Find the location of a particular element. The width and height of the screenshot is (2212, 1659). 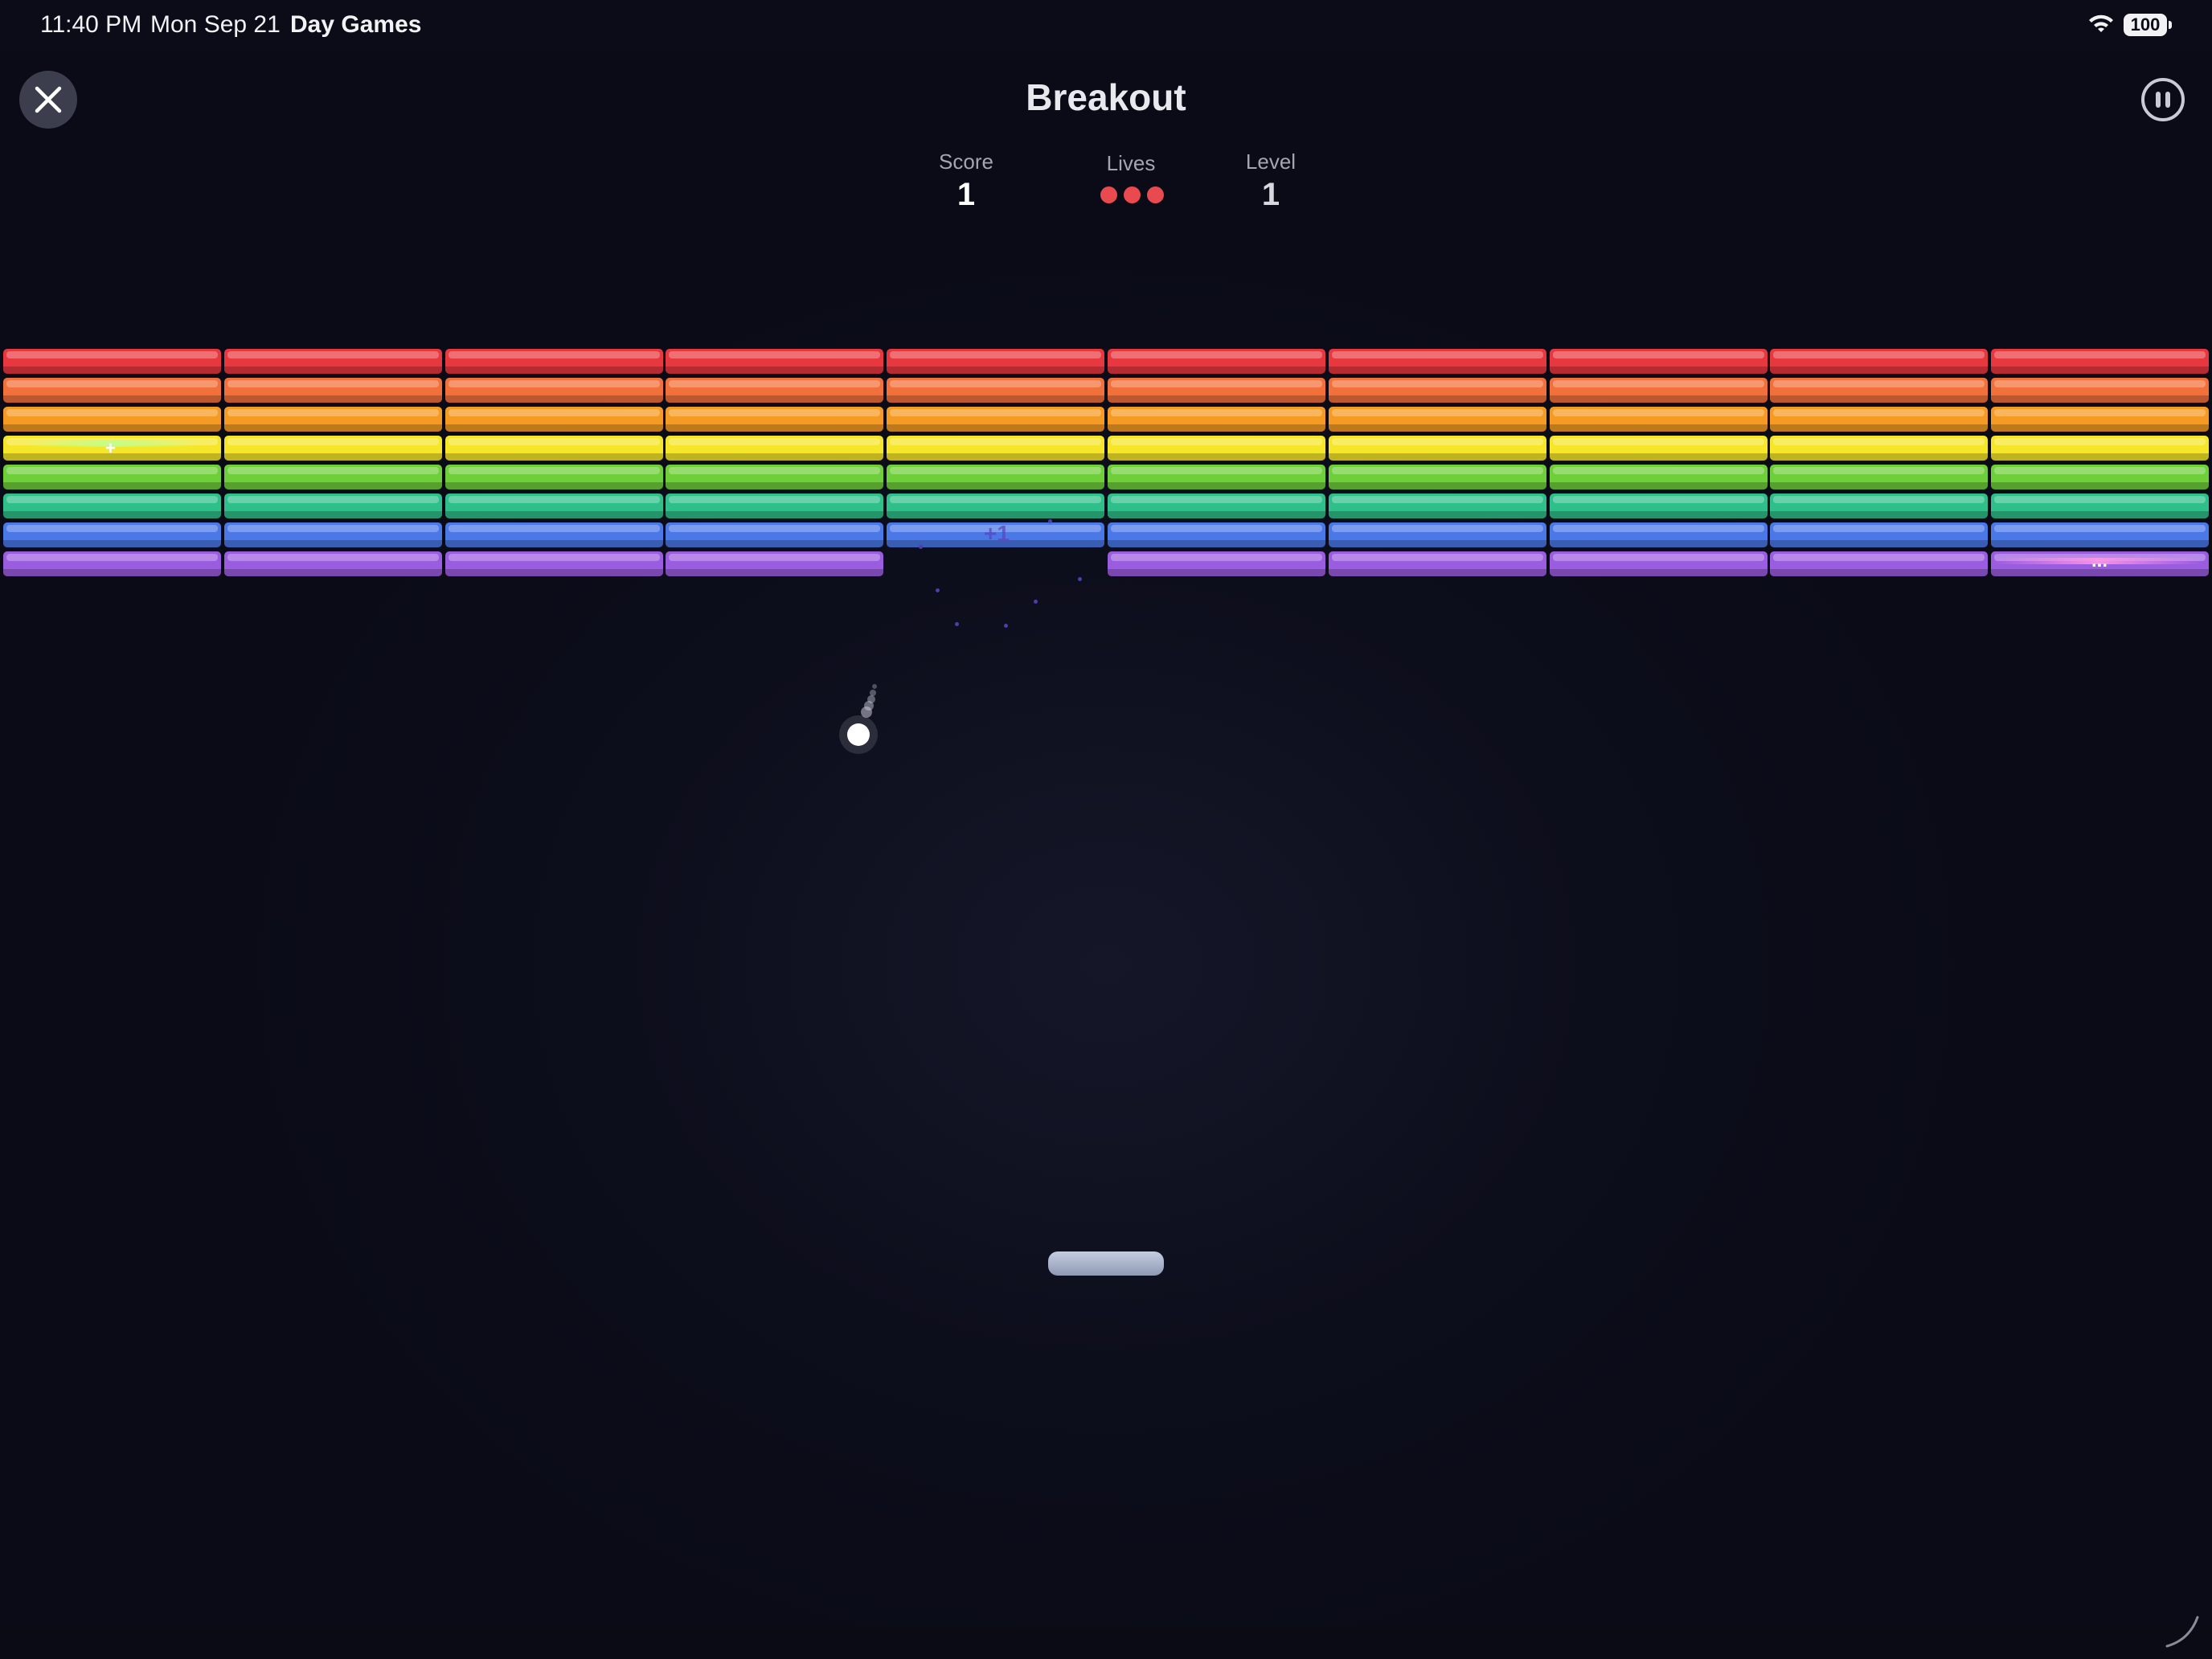

resize-handle-icon is located at coordinates (2182, 1632).